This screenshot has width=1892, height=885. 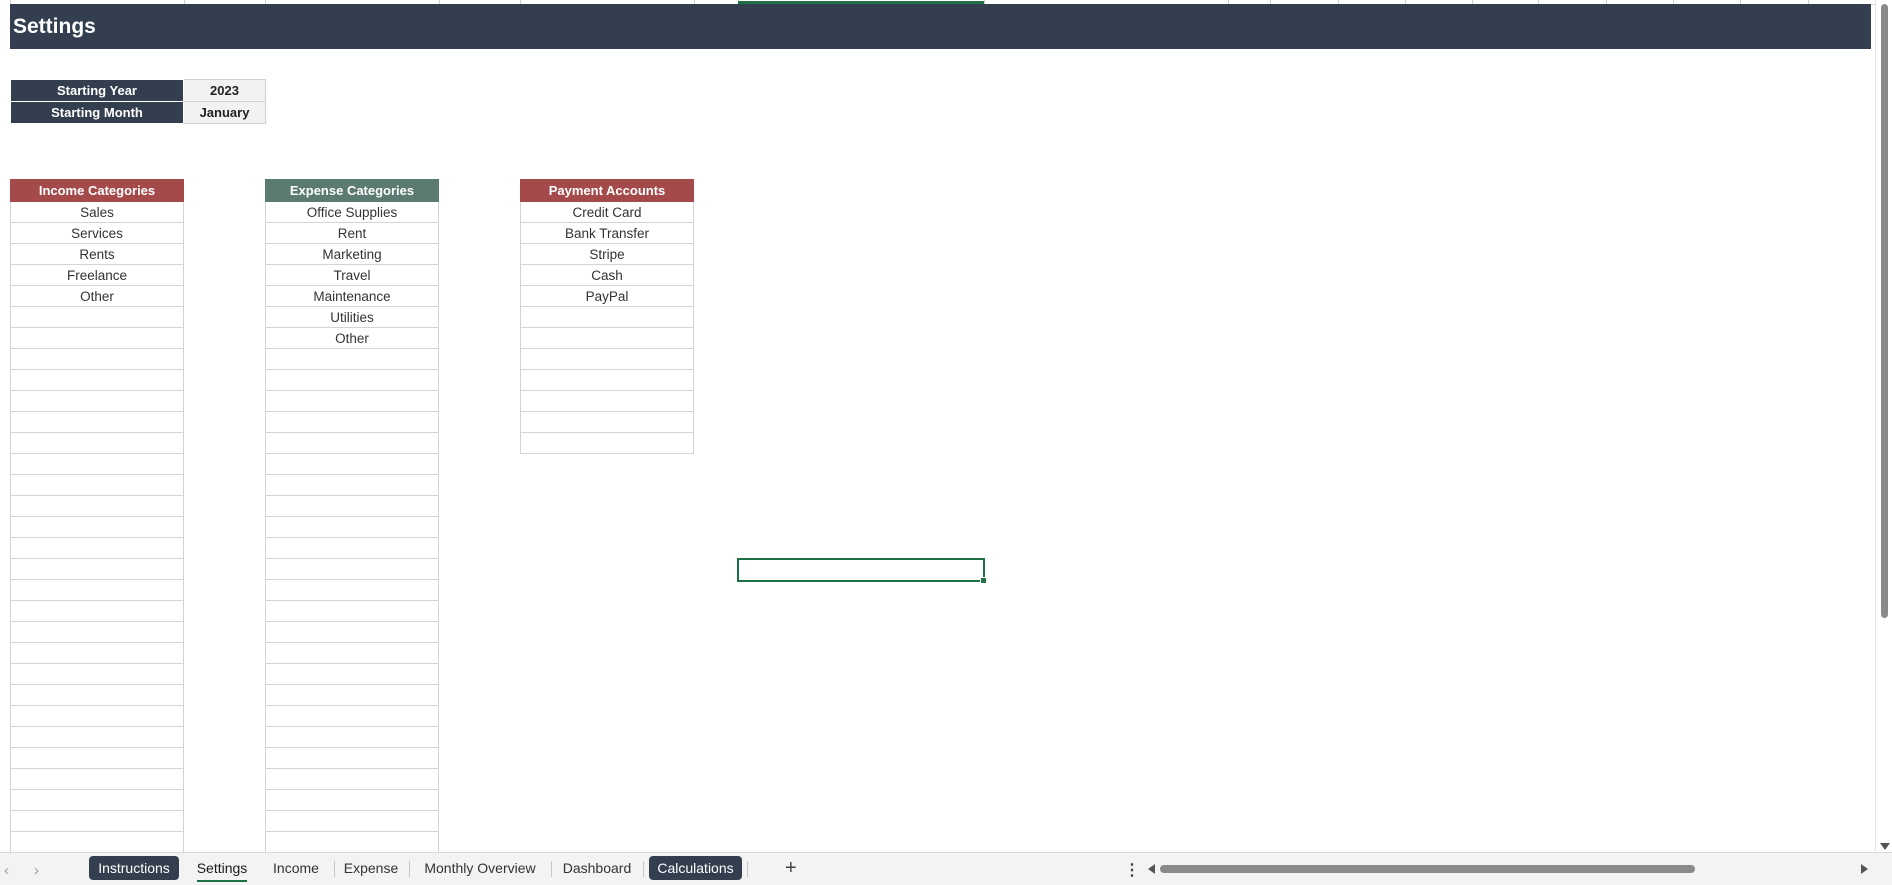 I want to click on expense-item: Maintenance, so click(x=352, y=296).